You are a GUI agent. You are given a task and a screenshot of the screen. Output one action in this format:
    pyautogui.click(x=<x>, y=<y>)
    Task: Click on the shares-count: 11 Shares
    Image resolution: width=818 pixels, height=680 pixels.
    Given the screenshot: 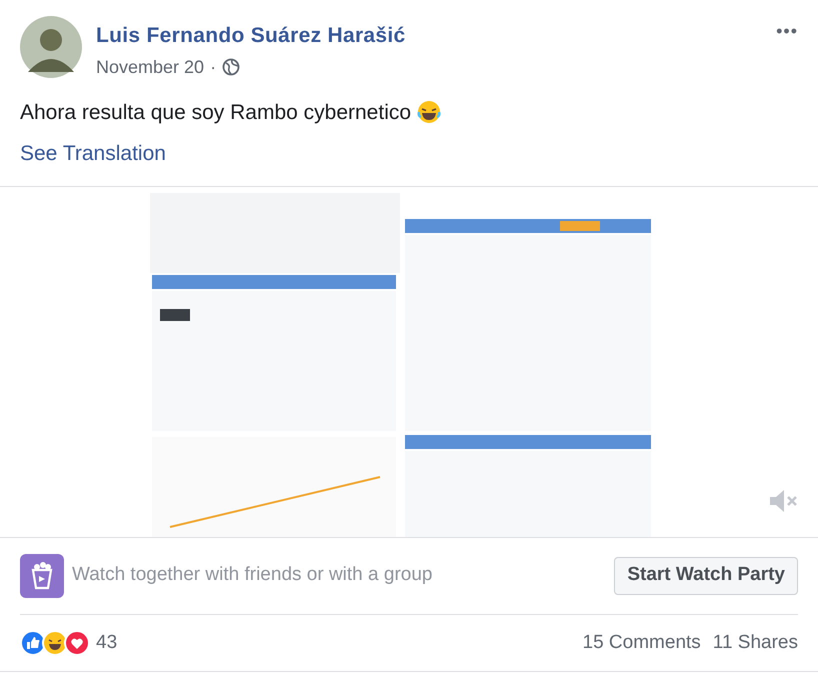 What is the action you would take?
    pyautogui.click(x=755, y=642)
    